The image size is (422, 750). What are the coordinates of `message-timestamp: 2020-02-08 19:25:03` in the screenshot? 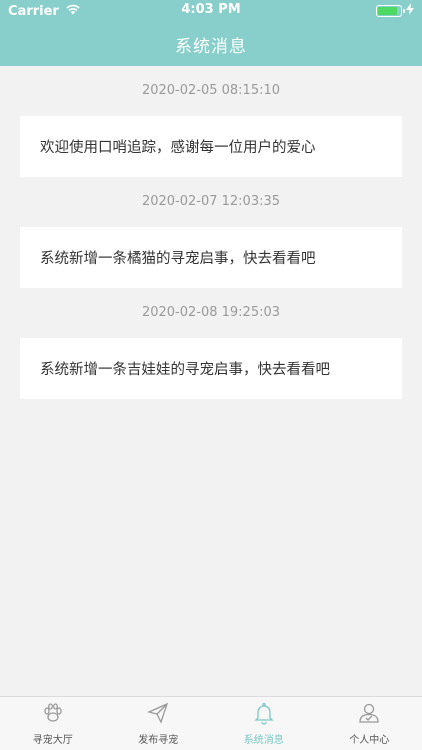 It's located at (211, 312).